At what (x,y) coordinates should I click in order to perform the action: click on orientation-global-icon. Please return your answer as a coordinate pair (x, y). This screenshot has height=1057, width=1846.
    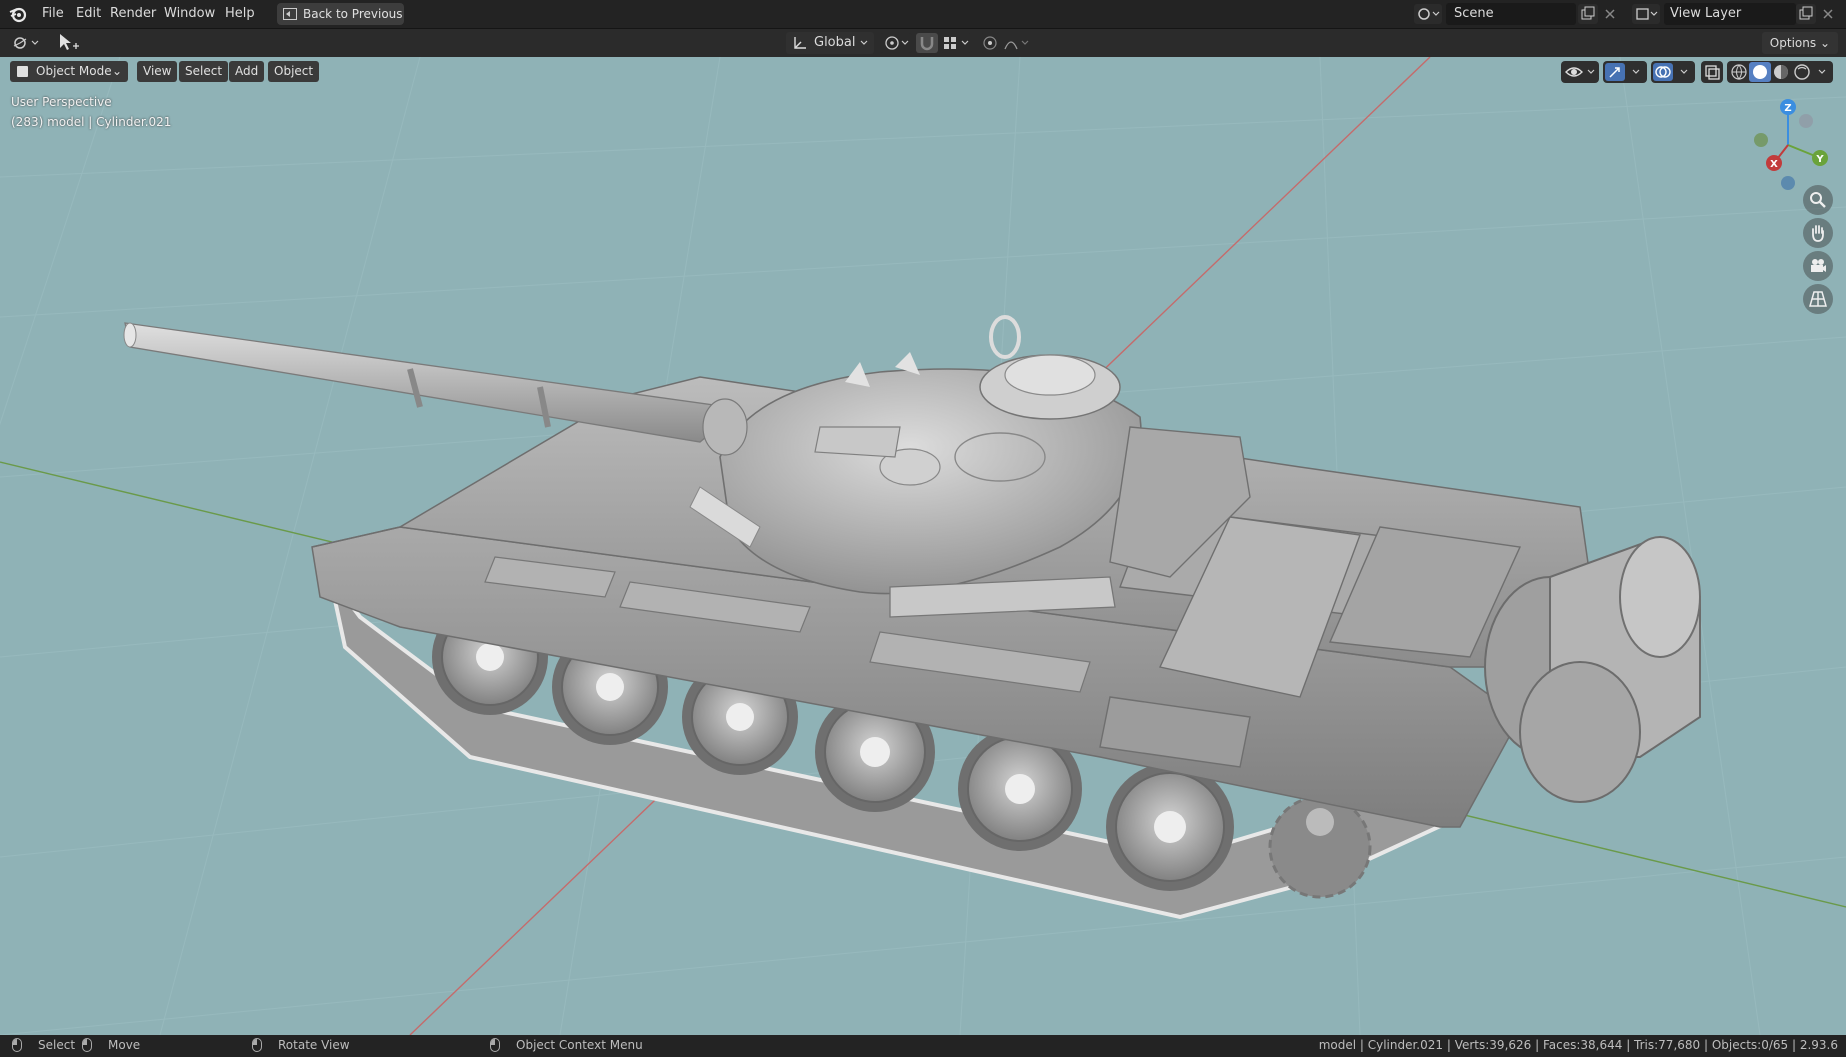
    Looking at the image, I should click on (800, 43).